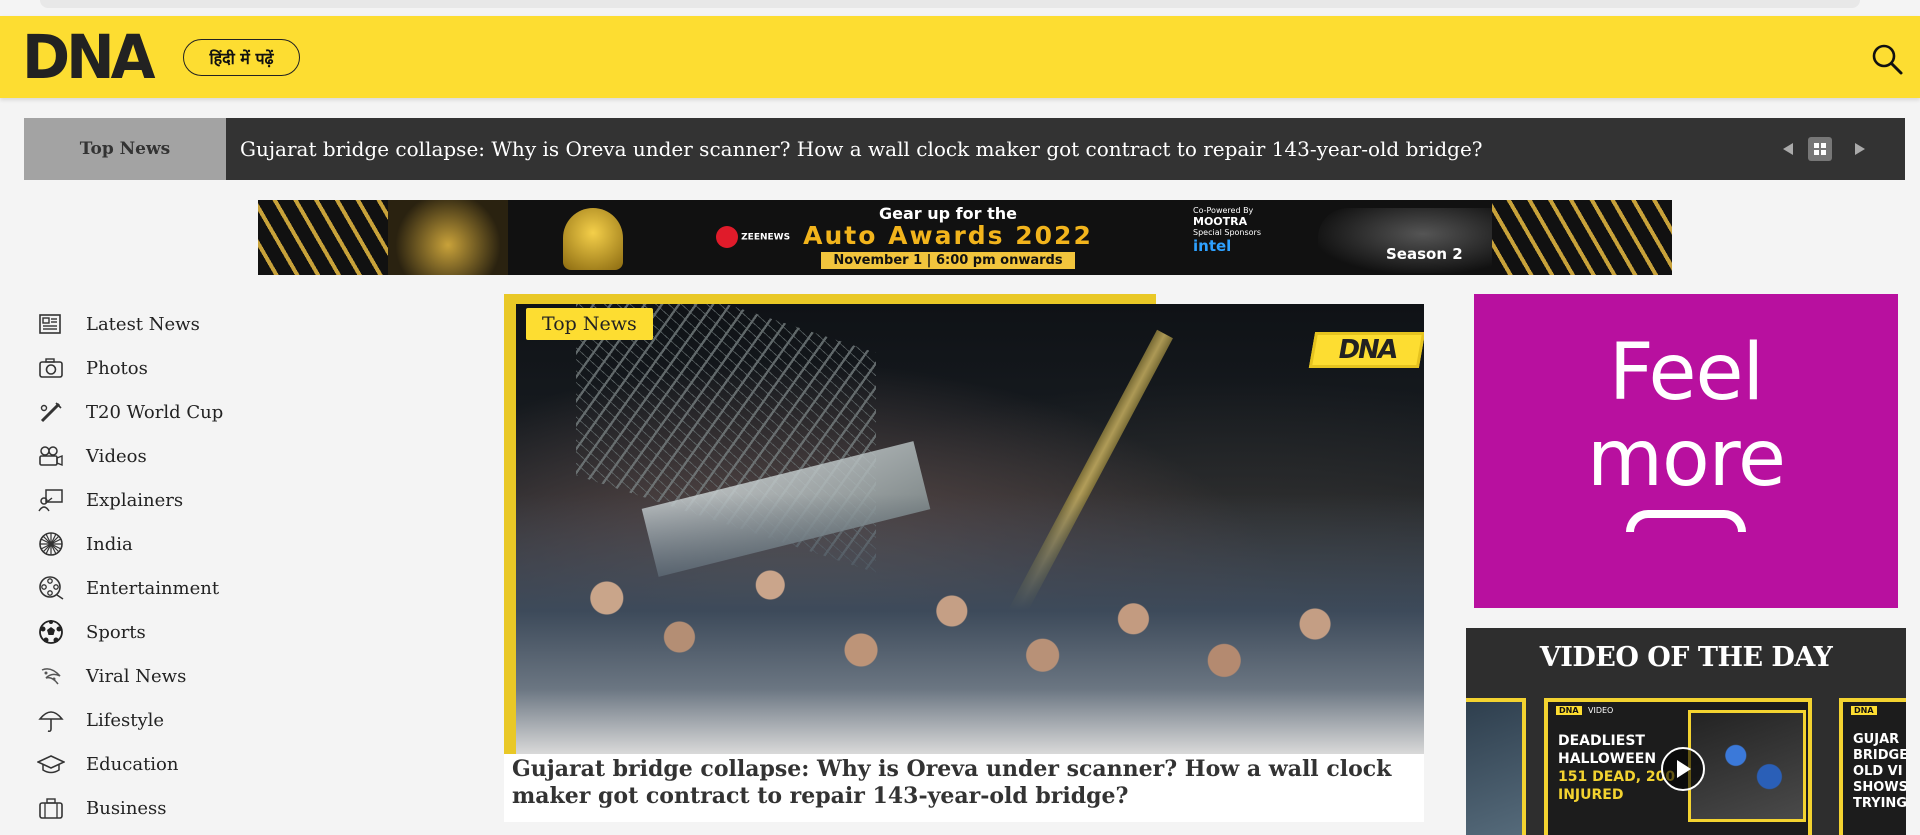 Image resolution: width=1920 pixels, height=835 pixels. Describe the element at coordinates (1820, 149) in the screenshot. I see `ticker-pause-icon` at that location.